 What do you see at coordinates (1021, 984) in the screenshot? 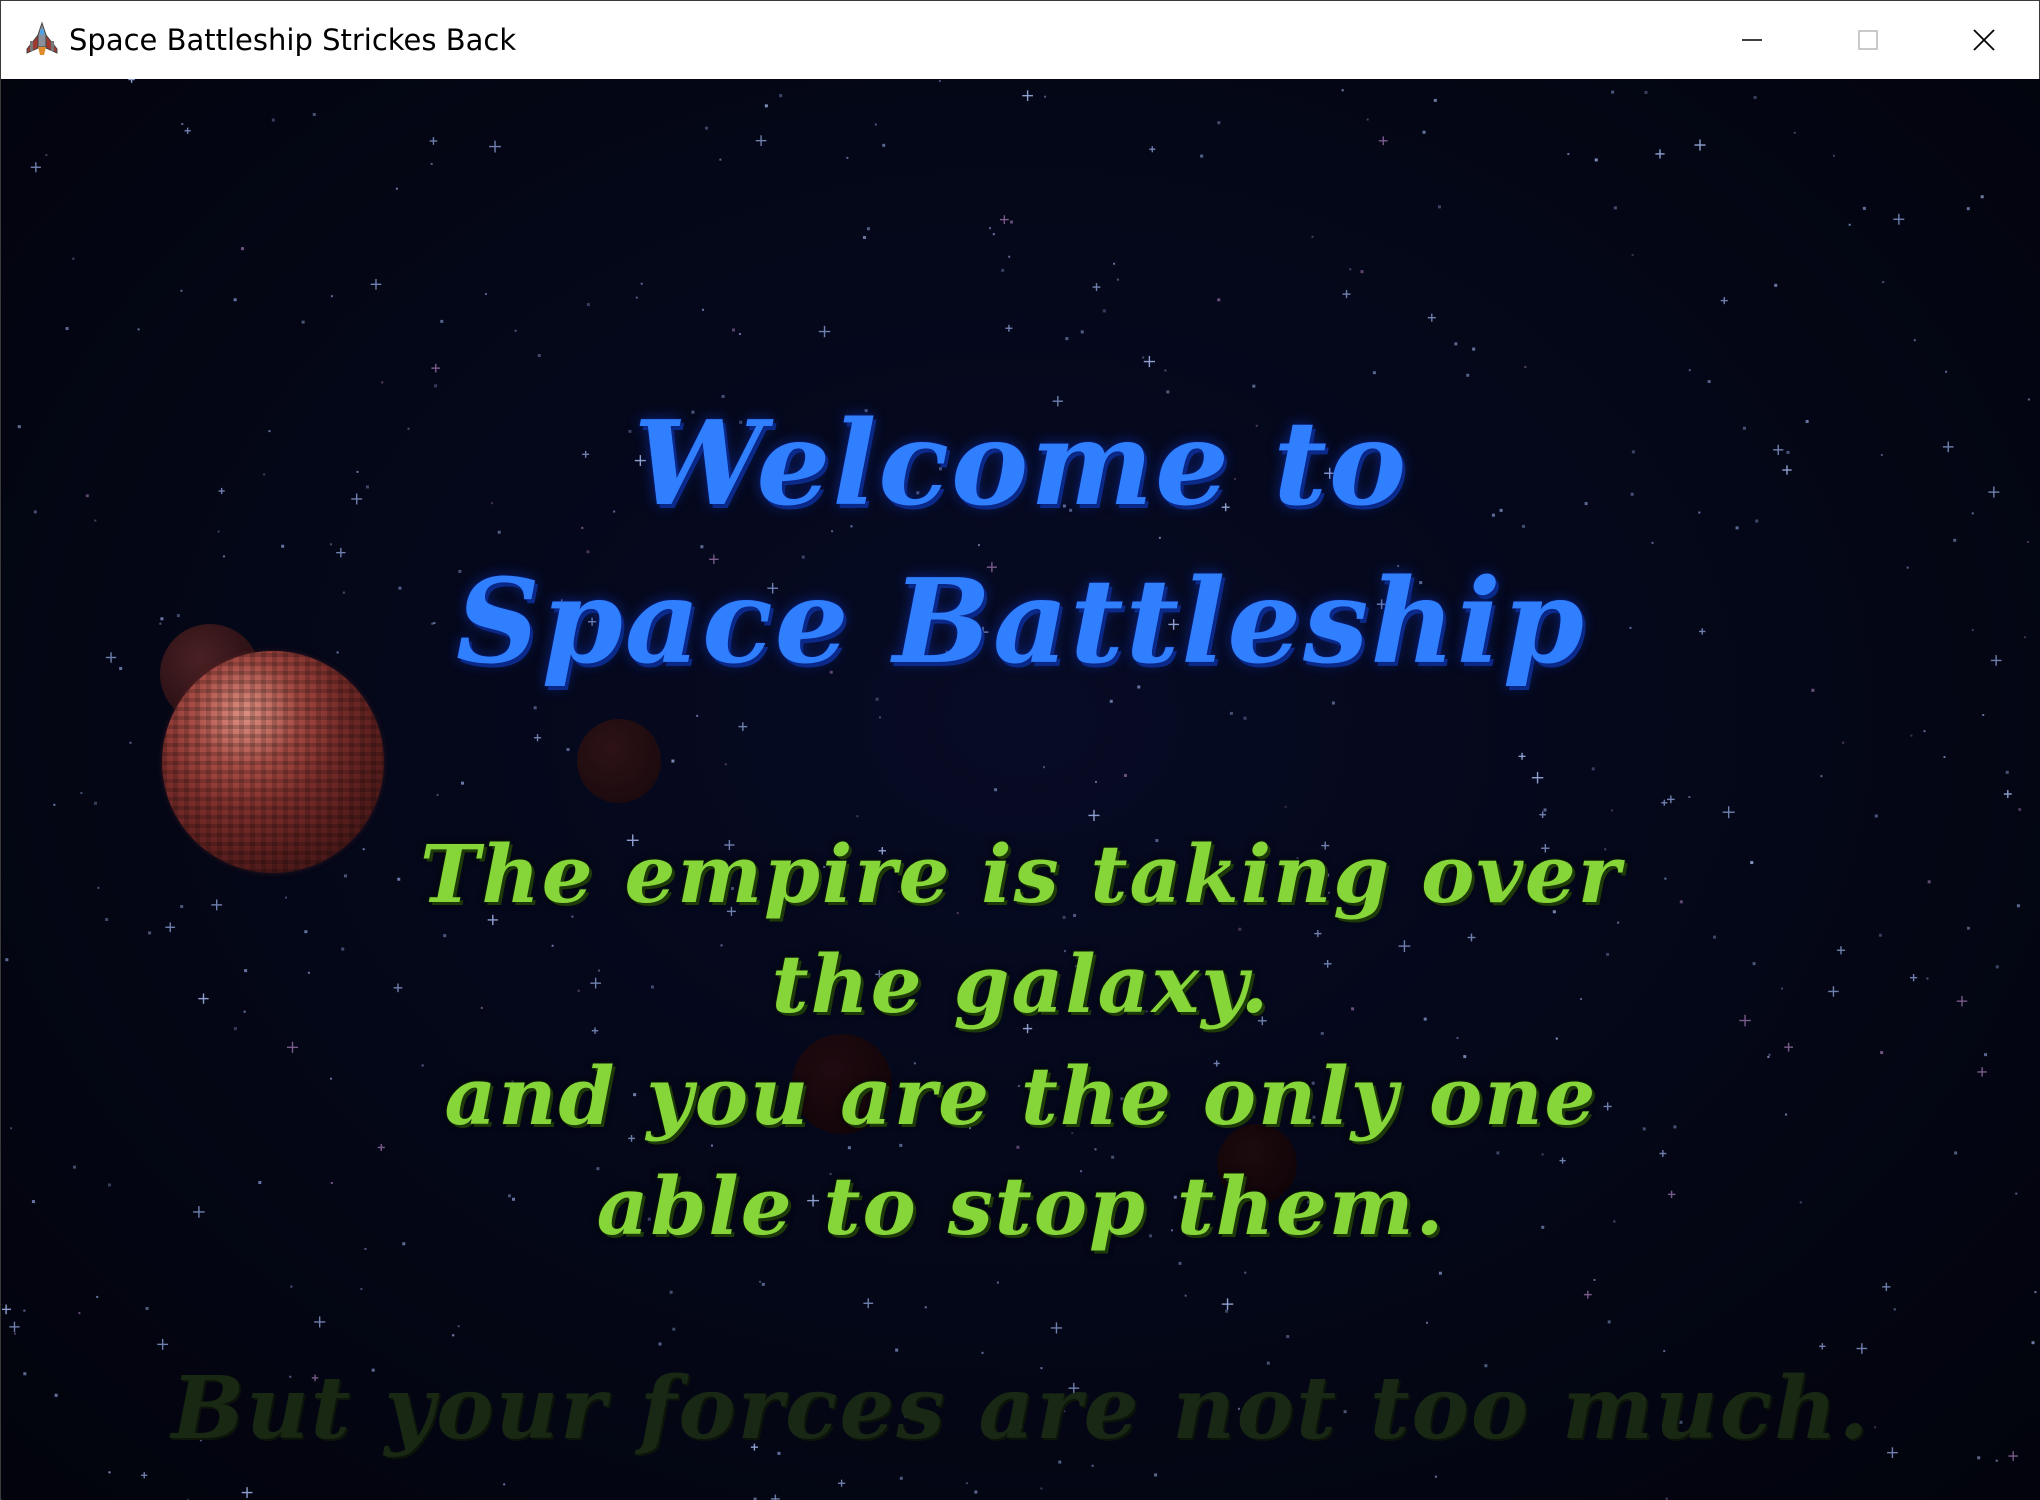
I see `story-line: the galaxy.` at bounding box center [1021, 984].